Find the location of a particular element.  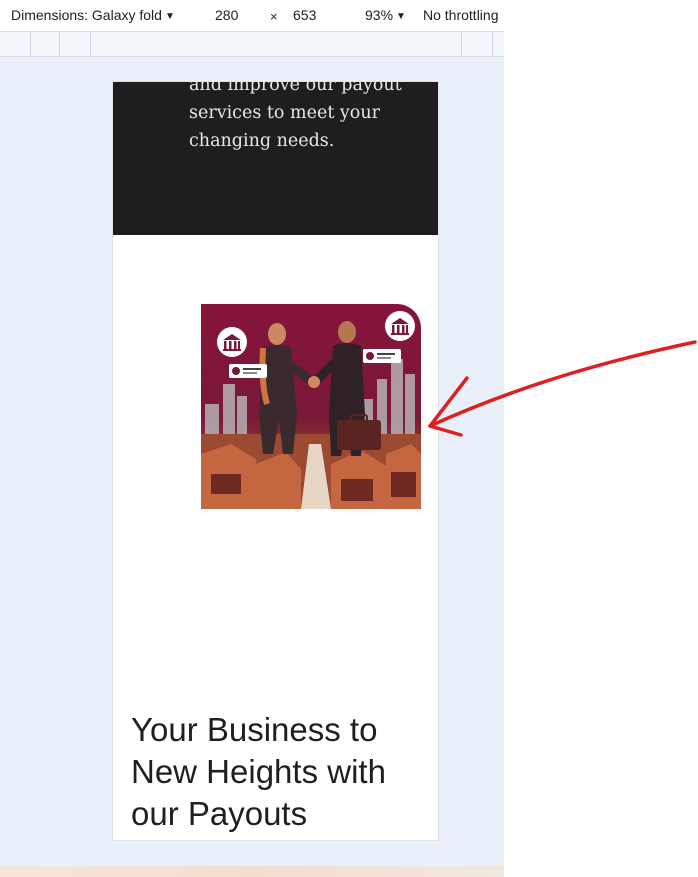

bottom-edge-strip is located at coordinates (252, 871).